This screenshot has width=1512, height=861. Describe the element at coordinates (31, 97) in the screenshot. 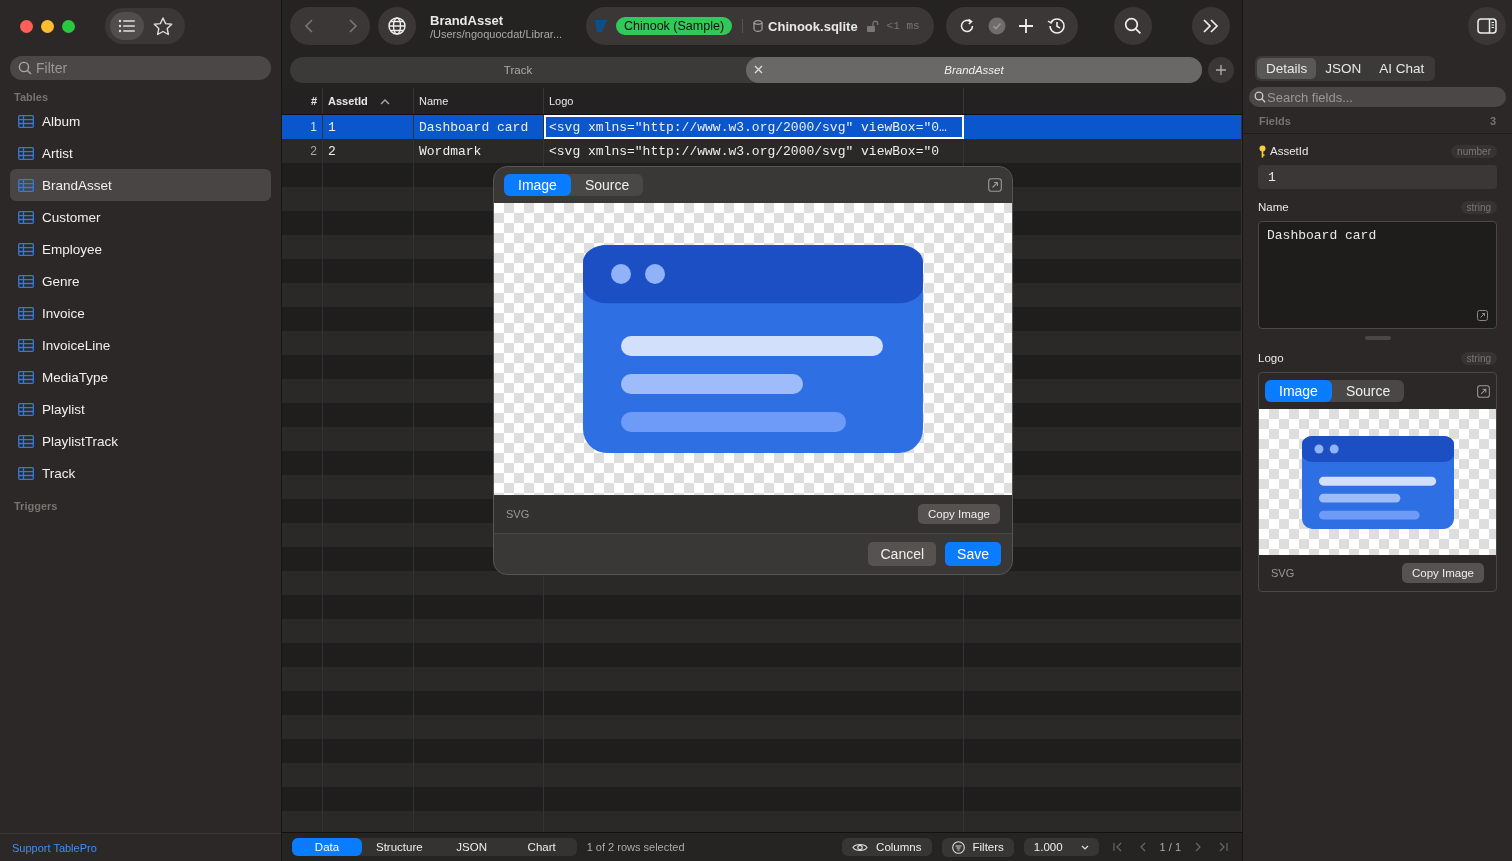

I see `section-heading: Tables` at that location.